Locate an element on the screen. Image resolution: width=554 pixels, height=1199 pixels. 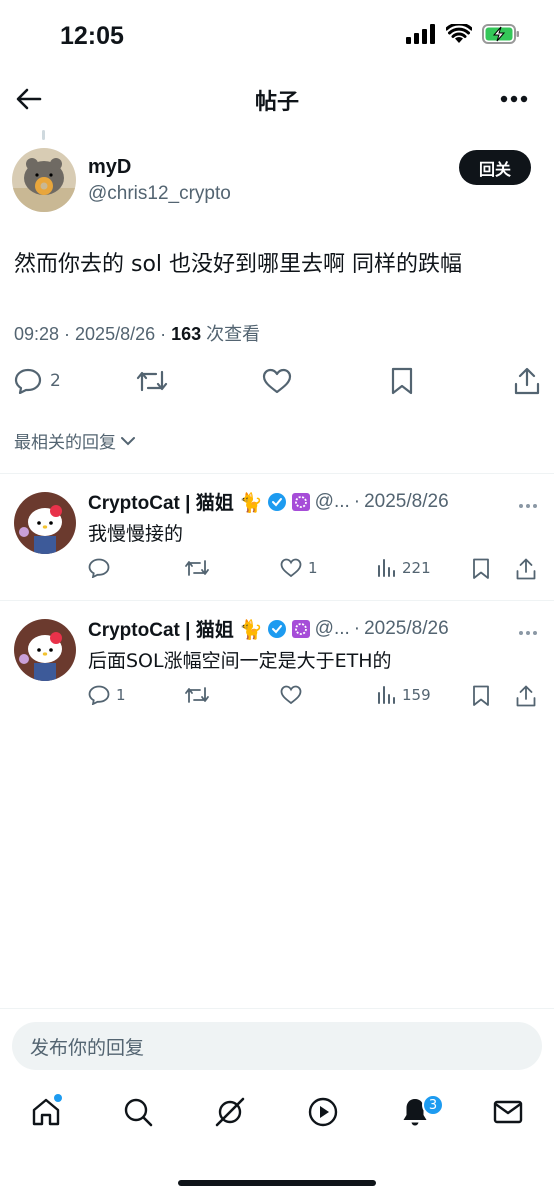
repost-button is located at coordinates (152, 381).